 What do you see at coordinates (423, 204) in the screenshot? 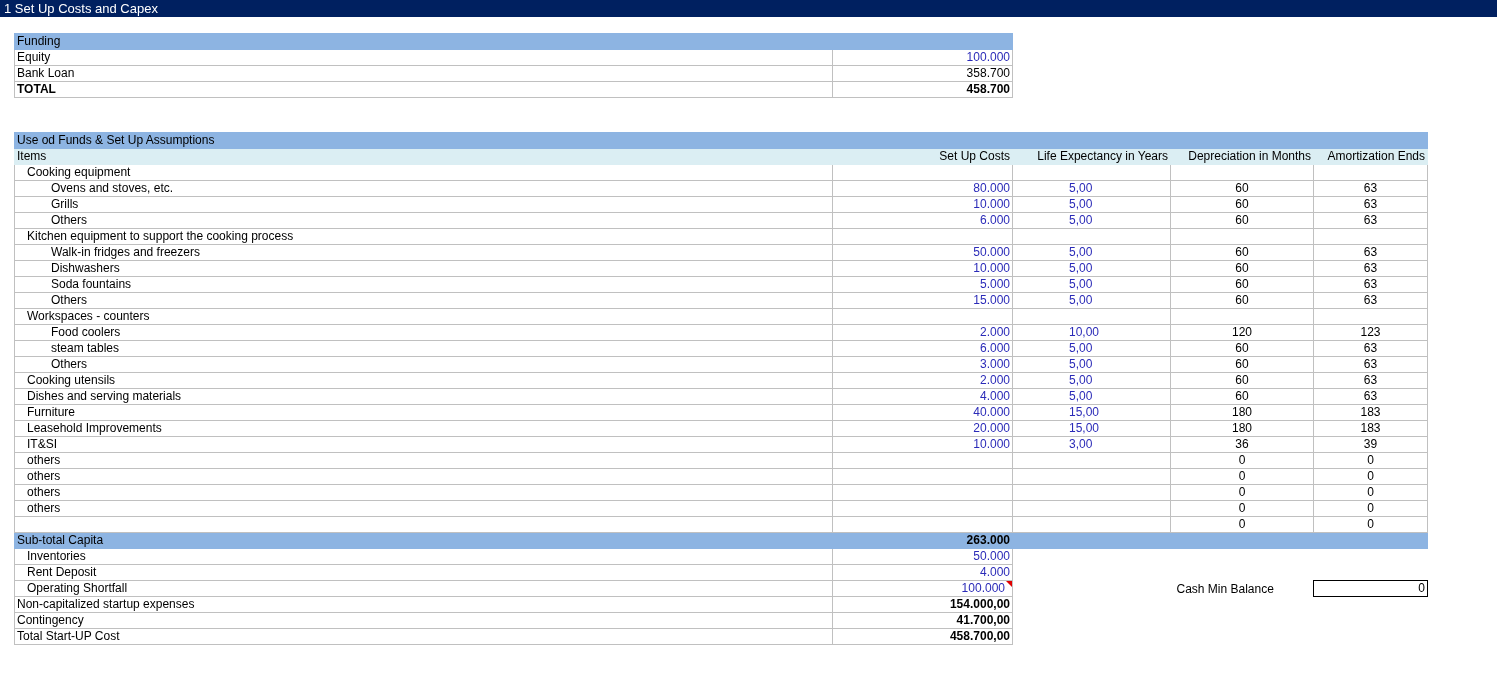
I see `row-label: Grills` at bounding box center [423, 204].